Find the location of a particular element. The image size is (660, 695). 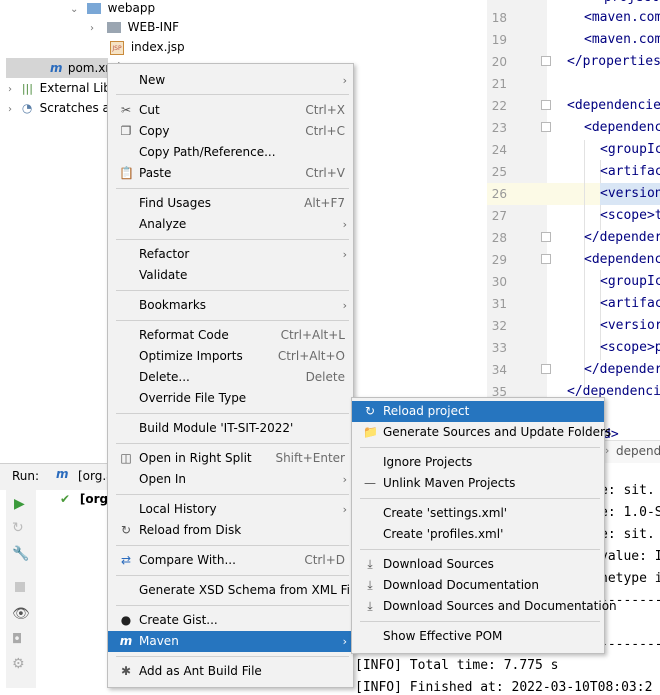

menu-item-reformat-code: Reformat Code Ctrl+Alt+L is located at coordinates (230, 335).